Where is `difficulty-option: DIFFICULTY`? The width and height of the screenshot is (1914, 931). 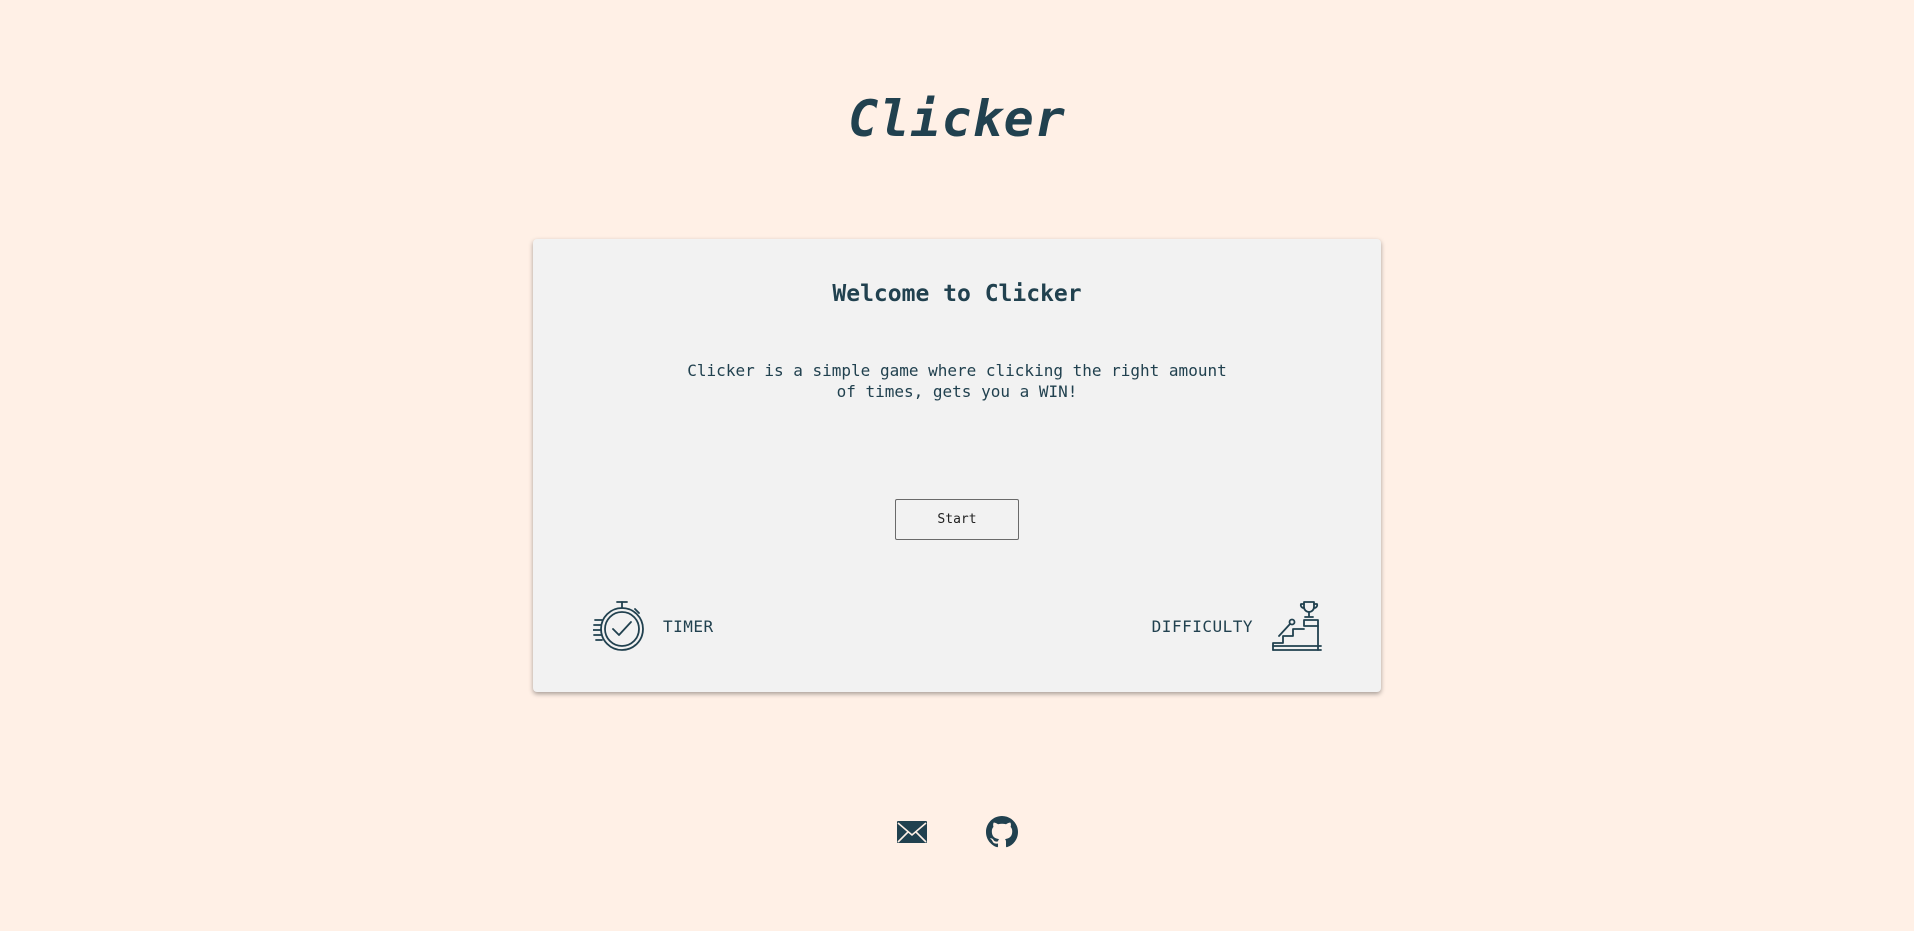
difficulty-option: DIFFICULTY is located at coordinates (1237, 626).